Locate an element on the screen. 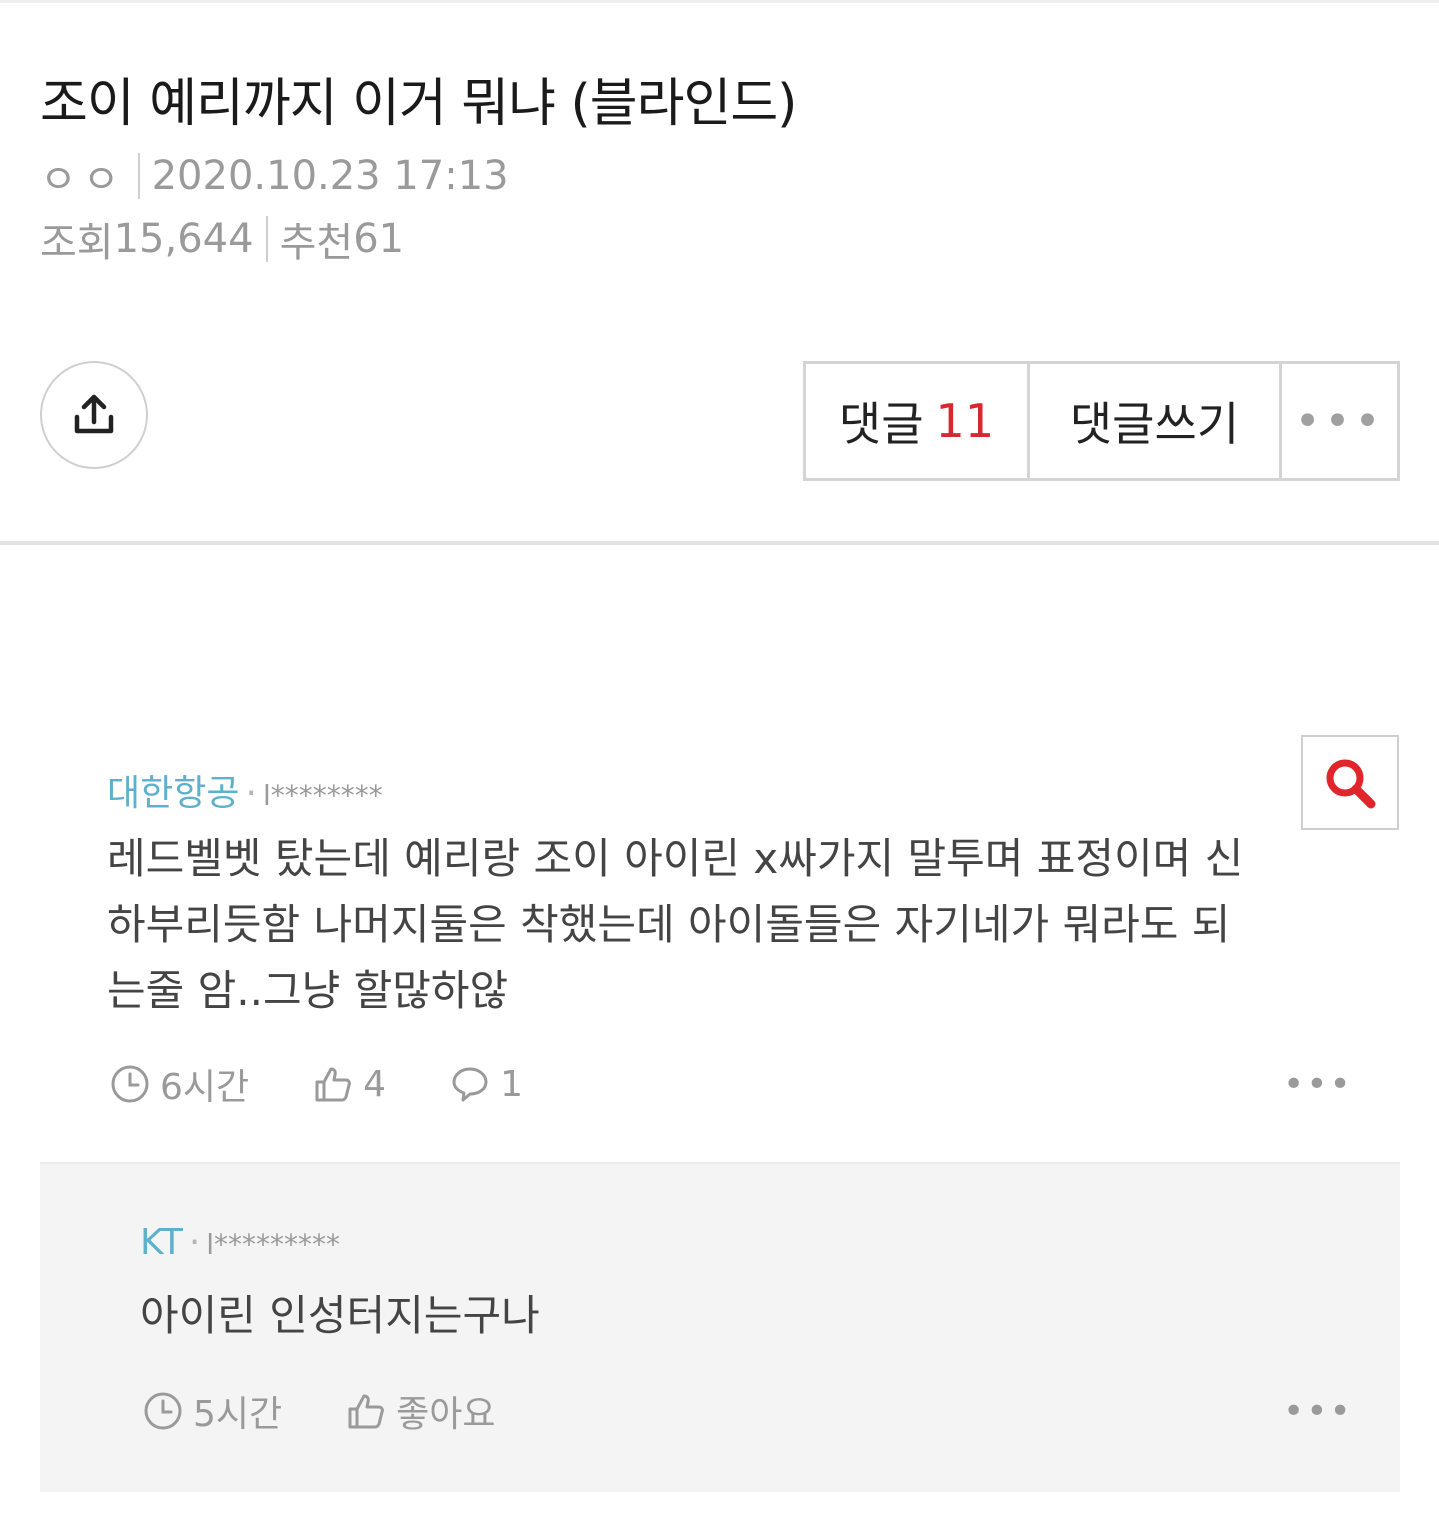 The height and width of the screenshot is (1523, 1439). comment-time-text: 6시간 is located at coordinates (205, 1087).